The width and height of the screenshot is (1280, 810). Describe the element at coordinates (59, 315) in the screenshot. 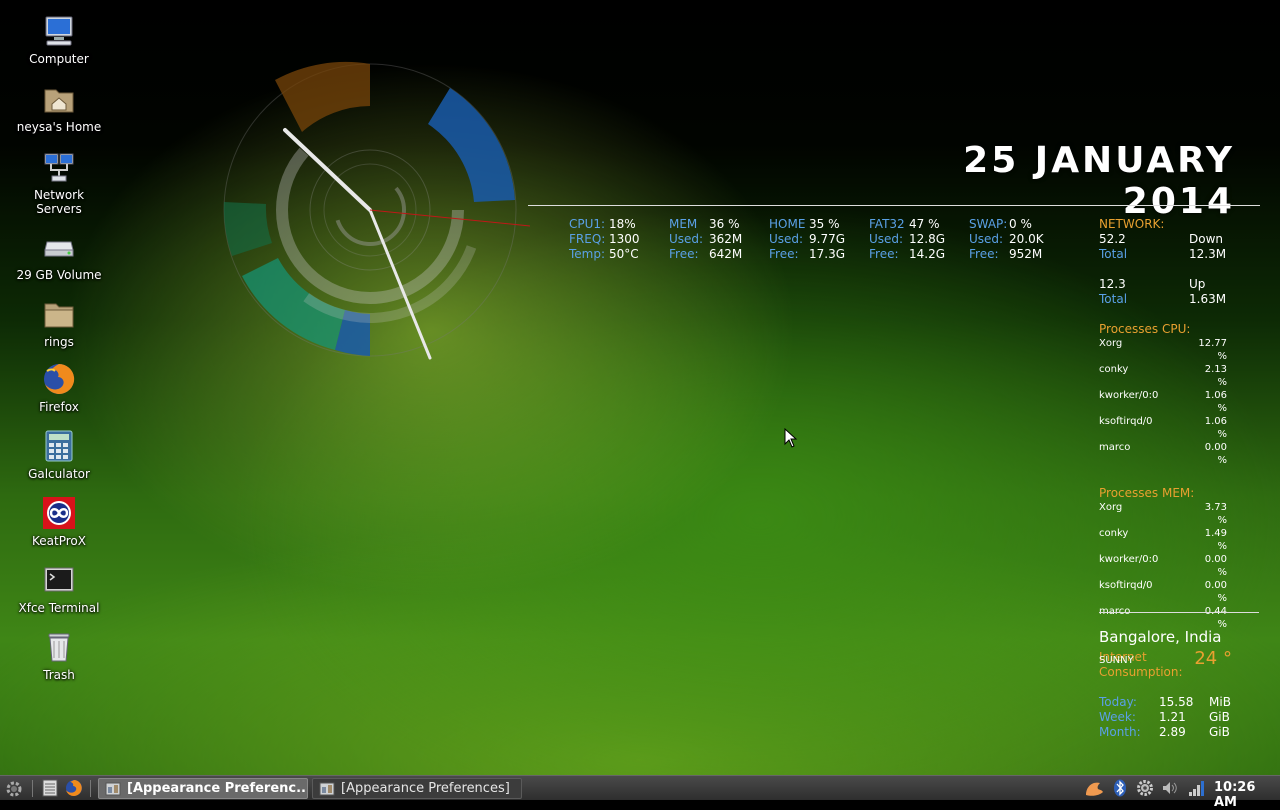

I see `folder-icon` at that location.